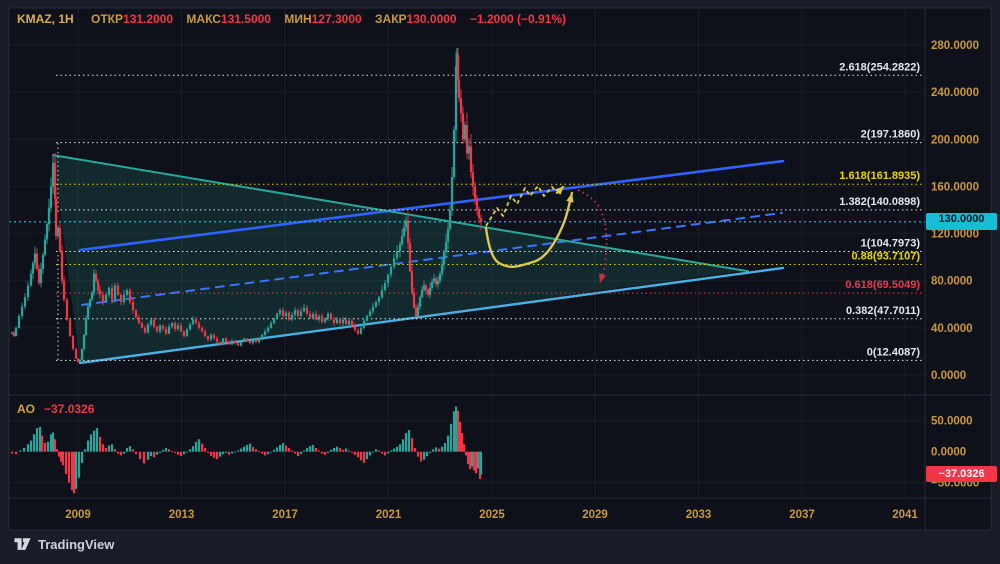  What do you see at coordinates (699, 515) in the screenshot?
I see `year-tick-label: 2033` at bounding box center [699, 515].